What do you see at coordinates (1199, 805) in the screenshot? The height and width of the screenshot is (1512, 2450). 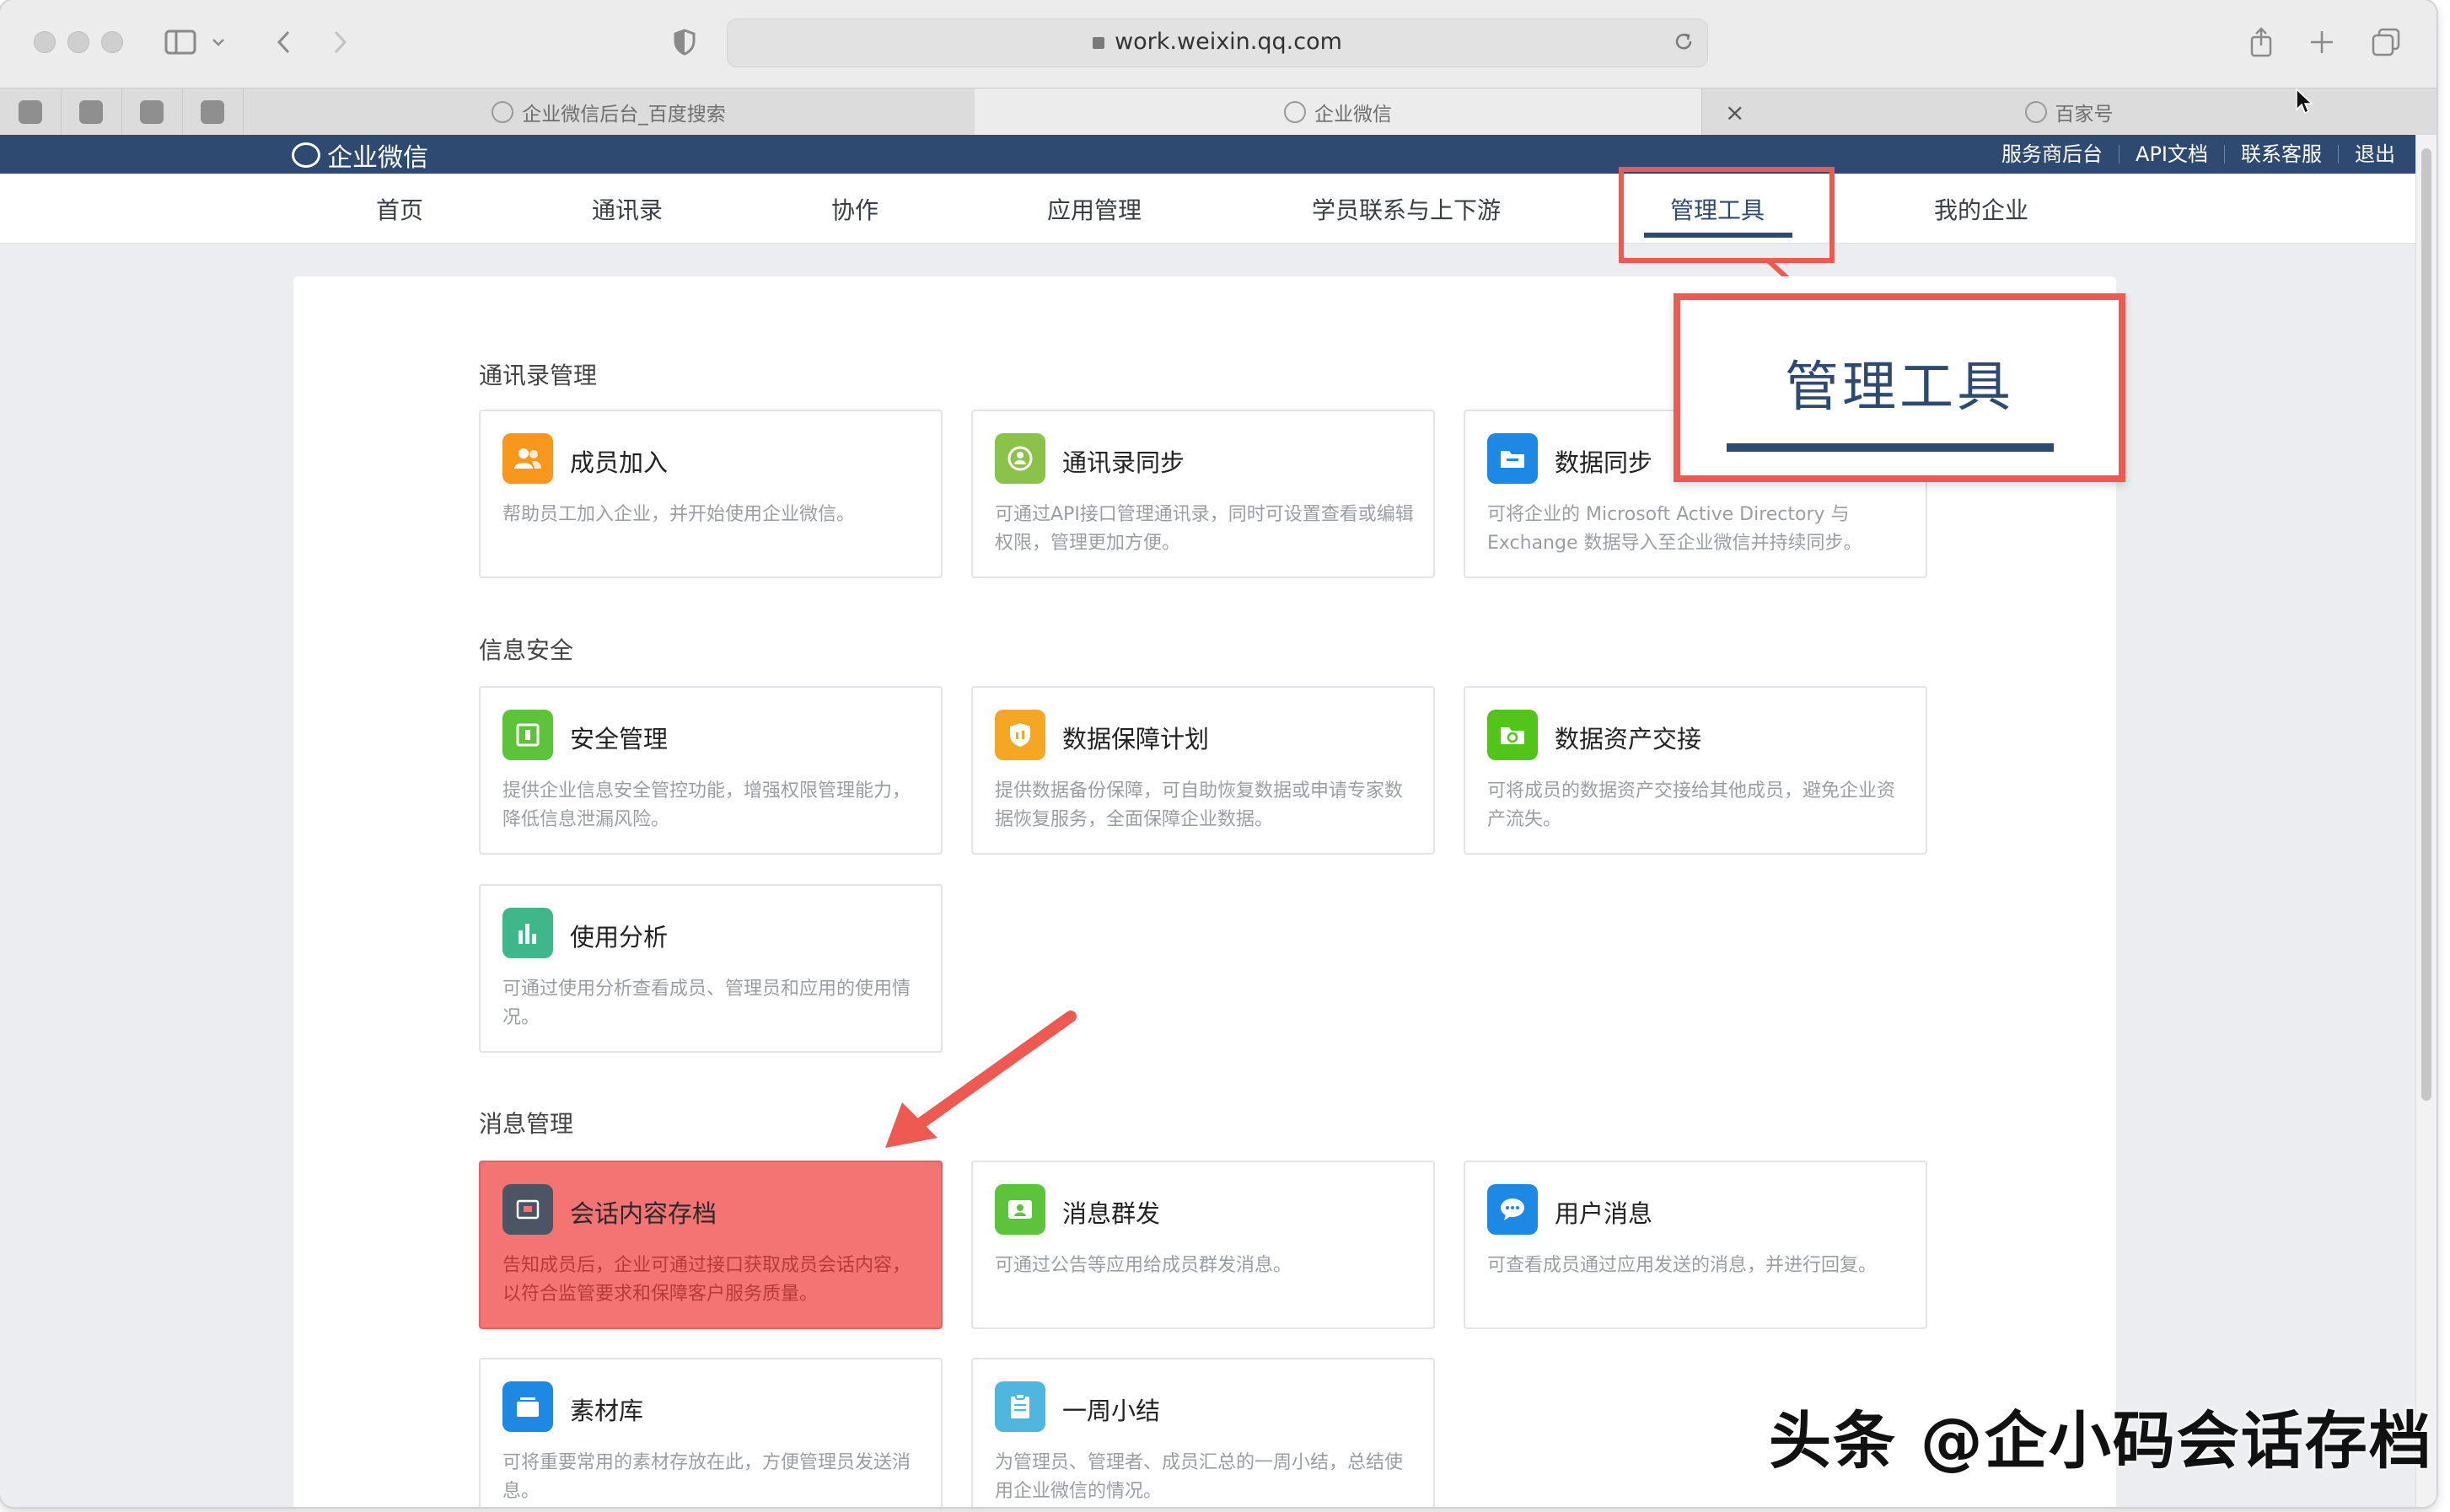 I see `card-description: 提供数据备份保障，可自助恢复数据或申请专家数据恢复服务，全面保障企业数据。` at bounding box center [1199, 805].